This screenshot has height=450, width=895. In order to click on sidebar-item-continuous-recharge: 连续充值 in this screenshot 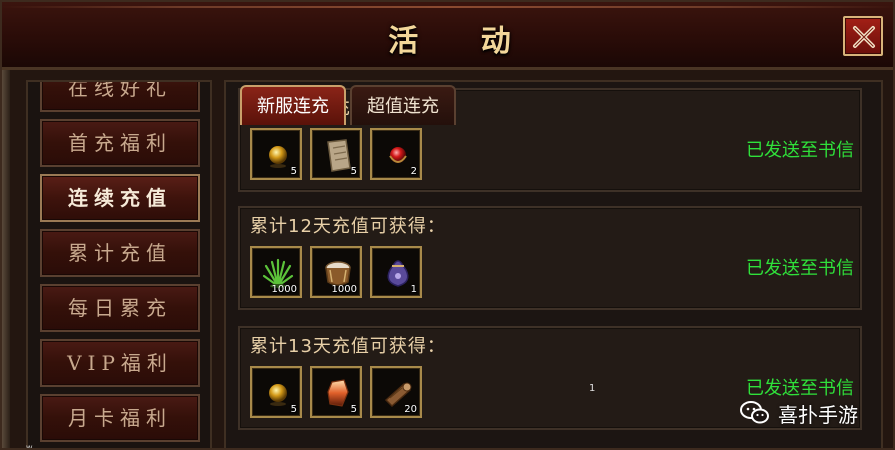, I will do `click(120, 198)`.